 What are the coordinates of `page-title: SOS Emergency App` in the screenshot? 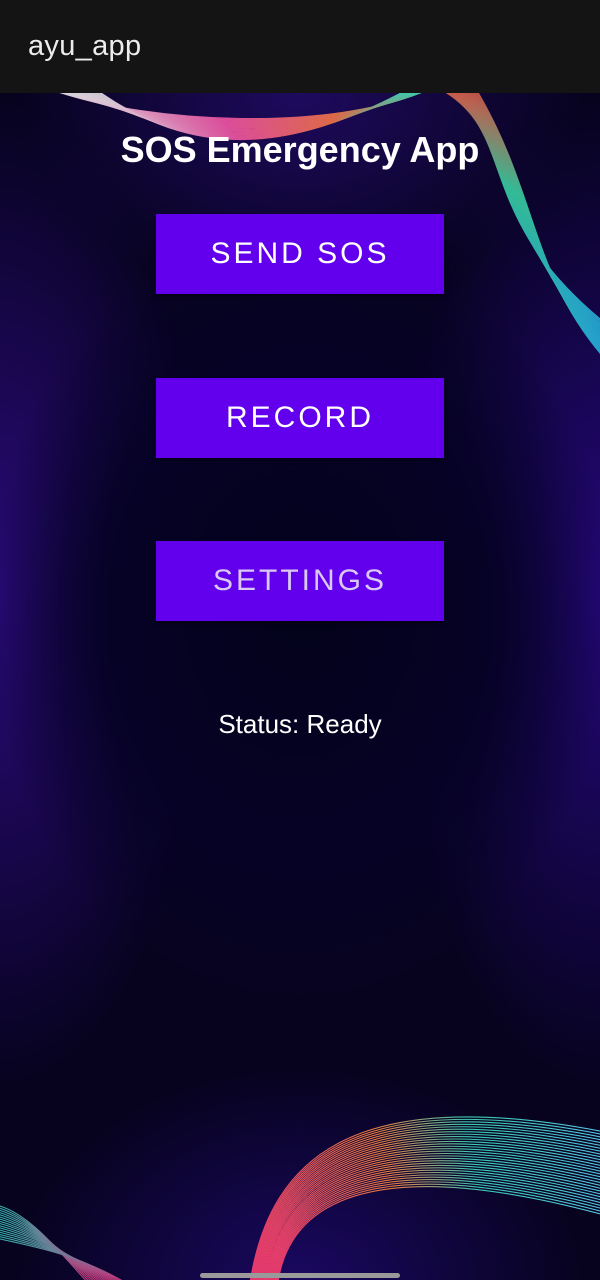 It's located at (300, 149).